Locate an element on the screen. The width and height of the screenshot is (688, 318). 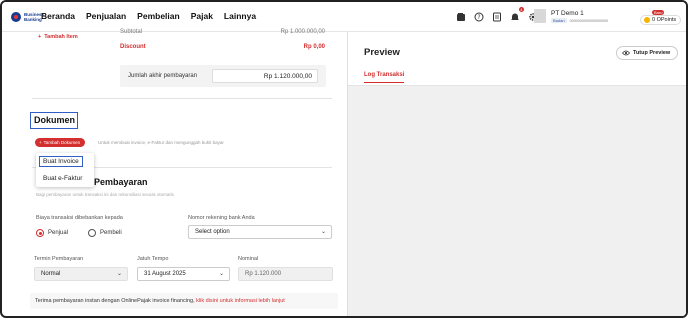
notice-link: klik disini untuk informasi lebih lanjut is located at coordinates (240, 301).